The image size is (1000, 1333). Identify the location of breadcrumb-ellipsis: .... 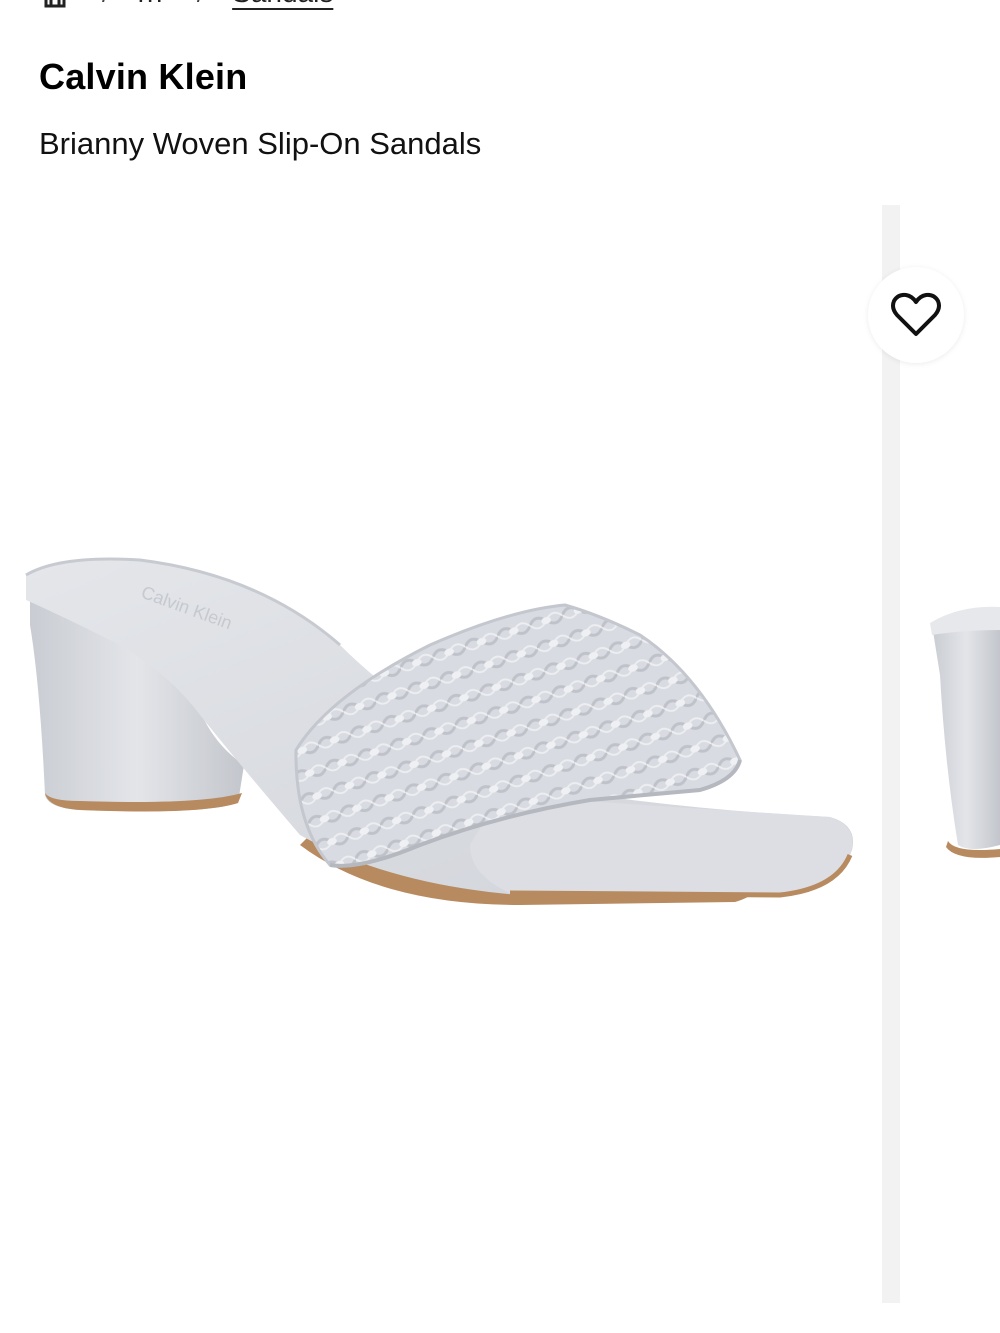
(151, 4).